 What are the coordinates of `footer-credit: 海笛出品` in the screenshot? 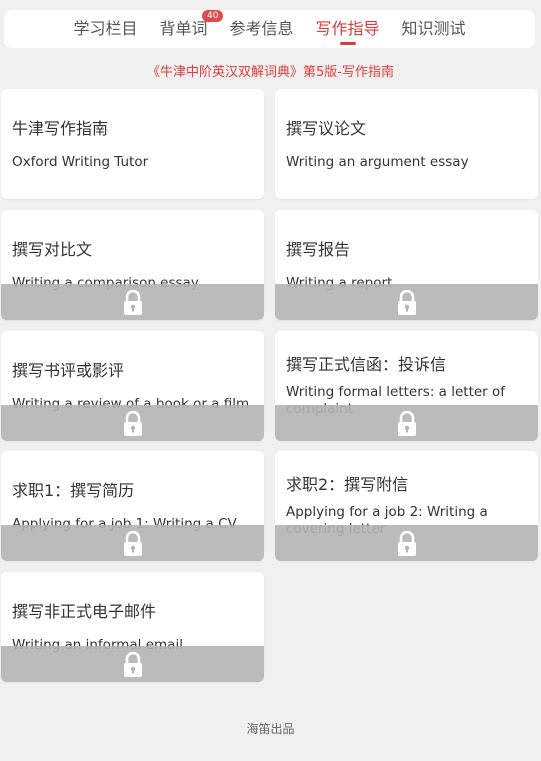 It's located at (270, 729).